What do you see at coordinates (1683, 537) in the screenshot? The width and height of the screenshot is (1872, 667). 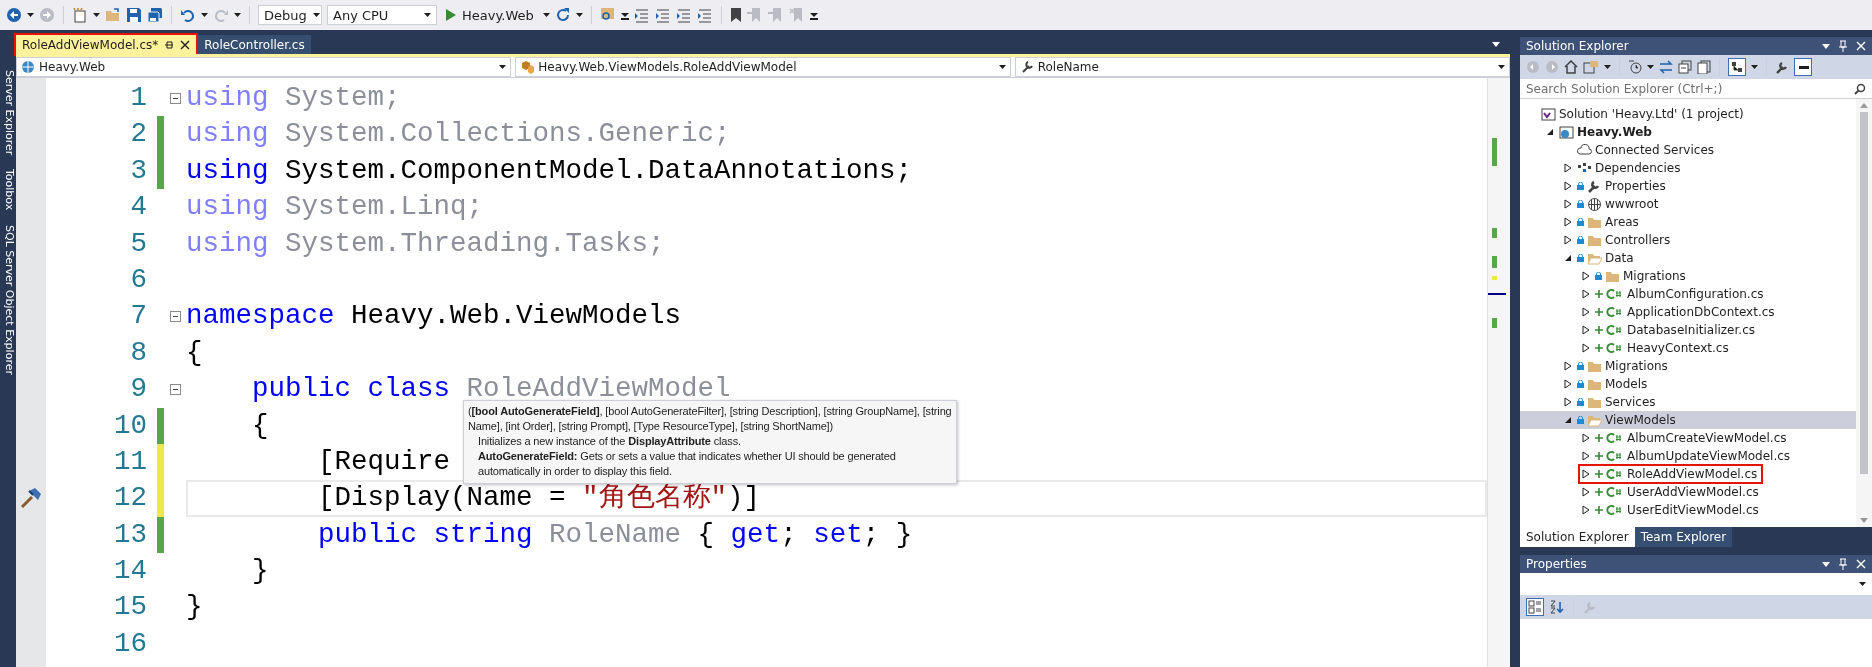 I see `panel-tab: Team Explorer` at bounding box center [1683, 537].